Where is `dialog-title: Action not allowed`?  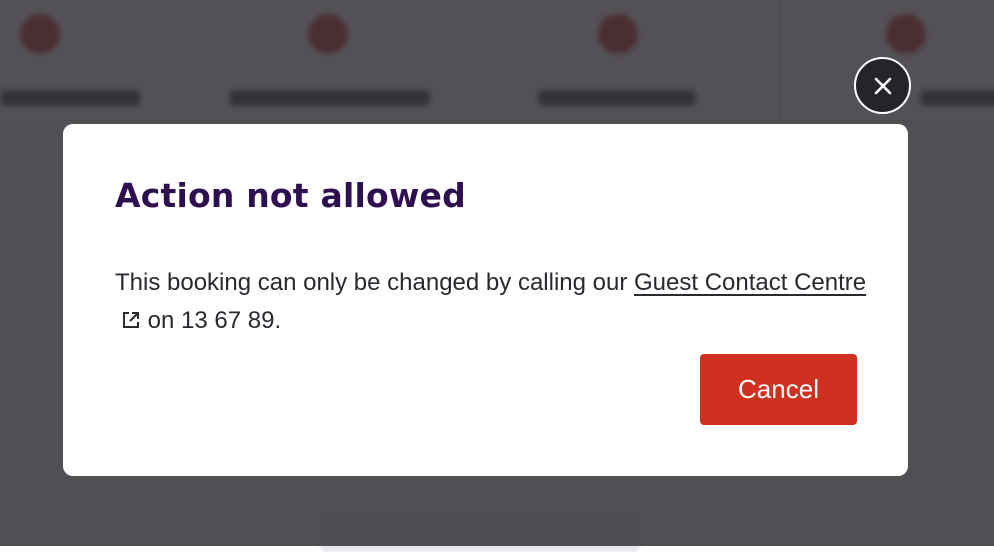 dialog-title: Action not allowed is located at coordinates (290, 195).